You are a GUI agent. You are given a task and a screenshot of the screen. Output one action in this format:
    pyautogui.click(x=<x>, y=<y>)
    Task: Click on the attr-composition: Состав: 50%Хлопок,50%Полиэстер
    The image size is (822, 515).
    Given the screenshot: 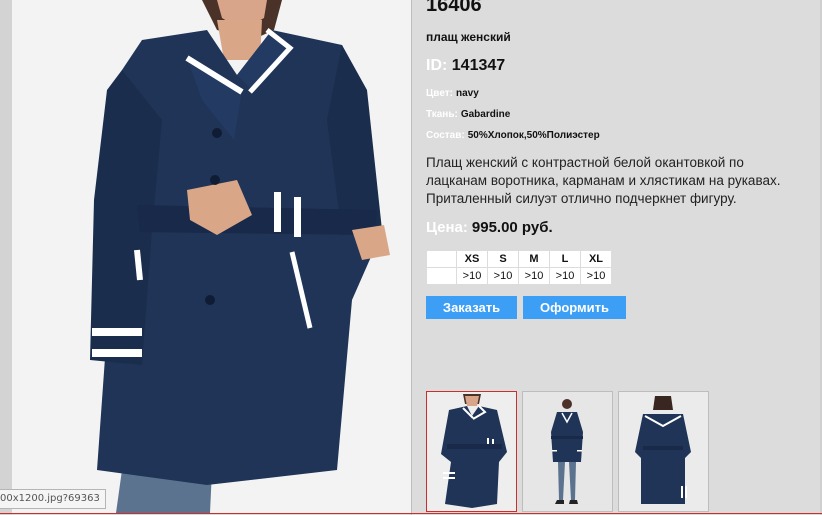 What is the action you would take?
    pyautogui.click(x=513, y=135)
    